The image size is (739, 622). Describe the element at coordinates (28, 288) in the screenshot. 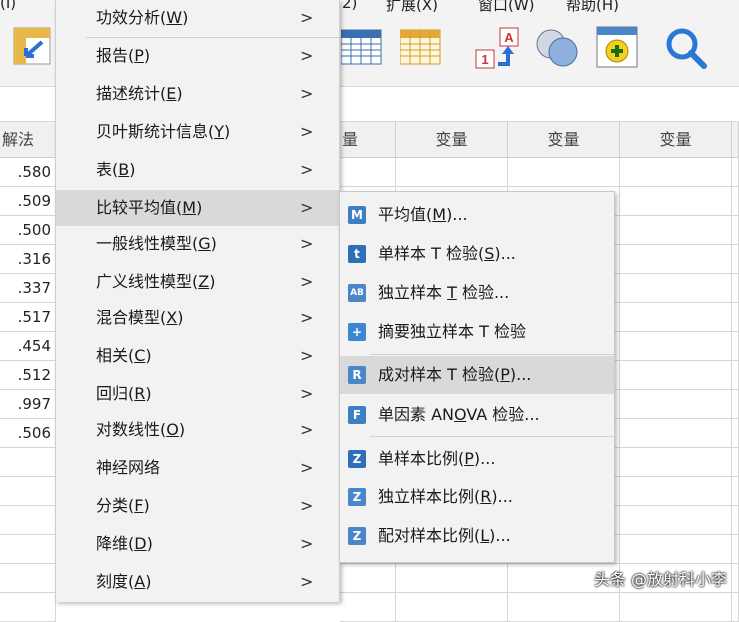

I see `grid-cell: .337` at that location.